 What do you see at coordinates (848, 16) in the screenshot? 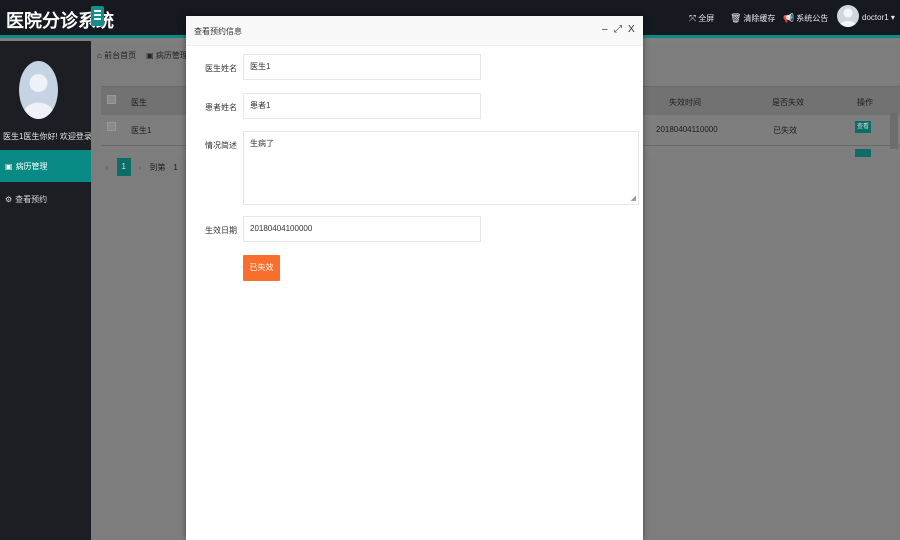
I see `user-avatar` at bounding box center [848, 16].